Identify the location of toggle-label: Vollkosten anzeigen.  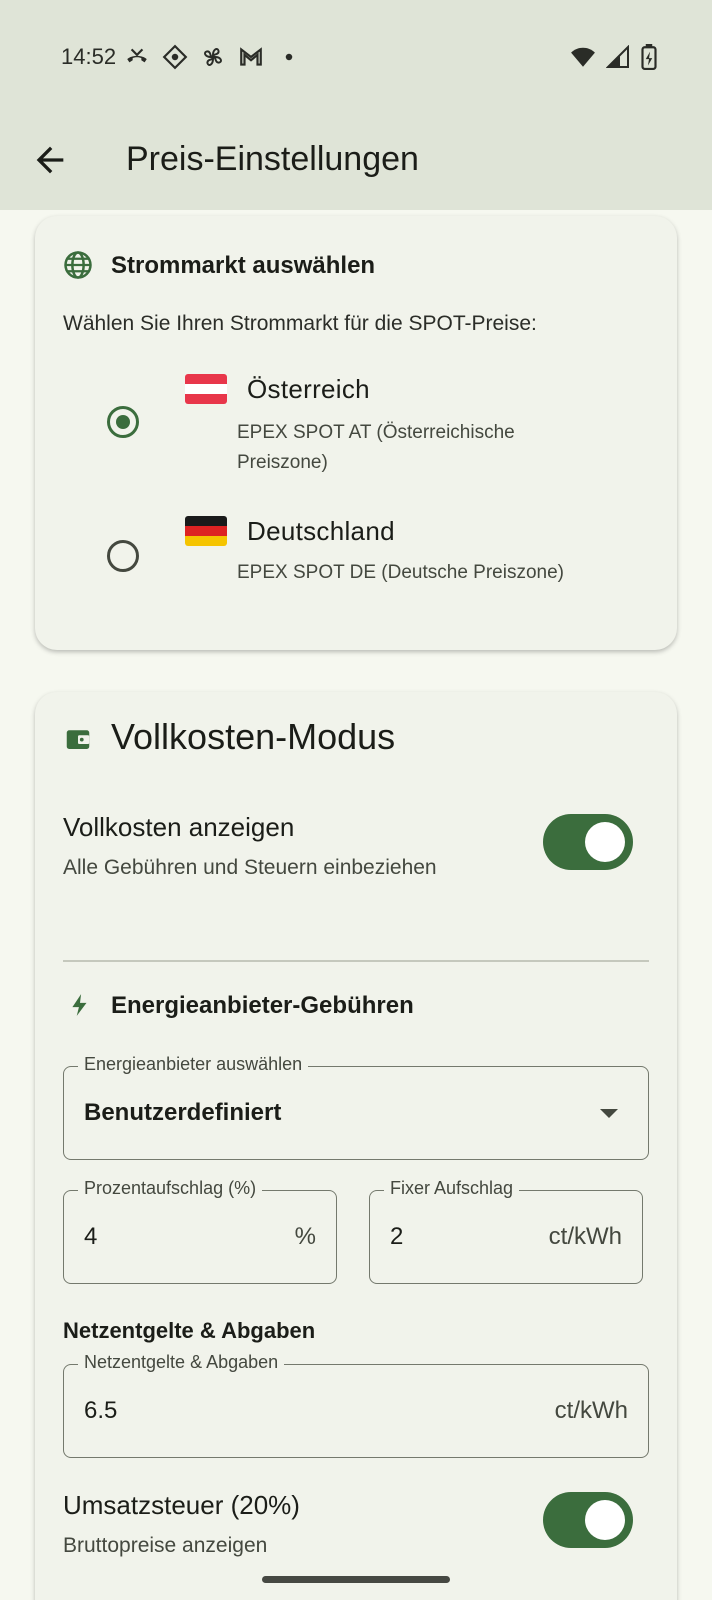
(179, 827).